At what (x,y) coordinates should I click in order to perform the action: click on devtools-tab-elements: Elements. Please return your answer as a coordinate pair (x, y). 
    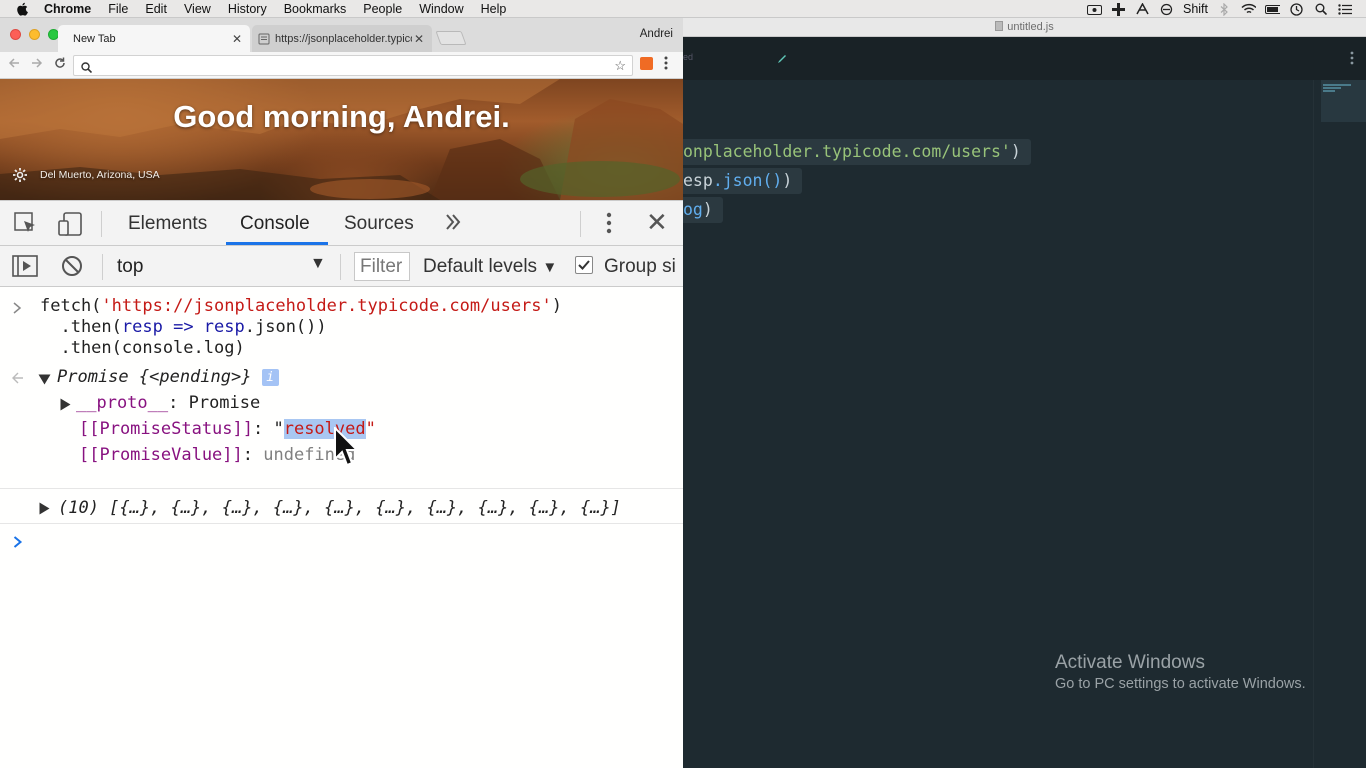
    Looking at the image, I should click on (167, 224).